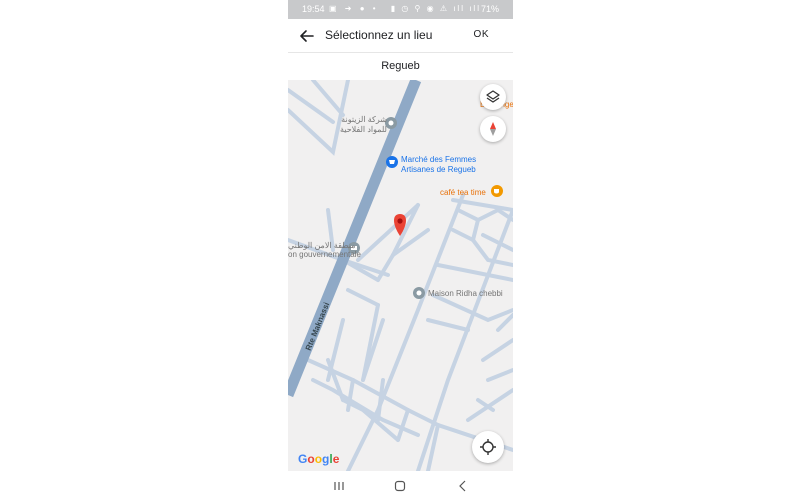 The image size is (800, 500). Describe the element at coordinates (463, 486) in the screenshot. I see `back-nav-icon` at that location.